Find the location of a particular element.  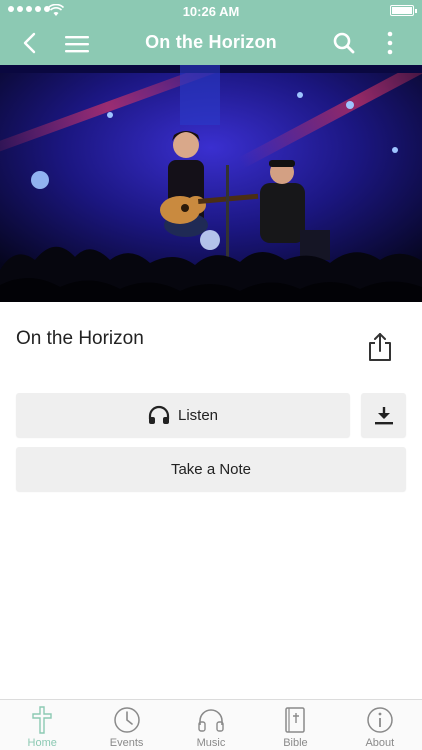

clock-icon is located at coordinates (126, 720).